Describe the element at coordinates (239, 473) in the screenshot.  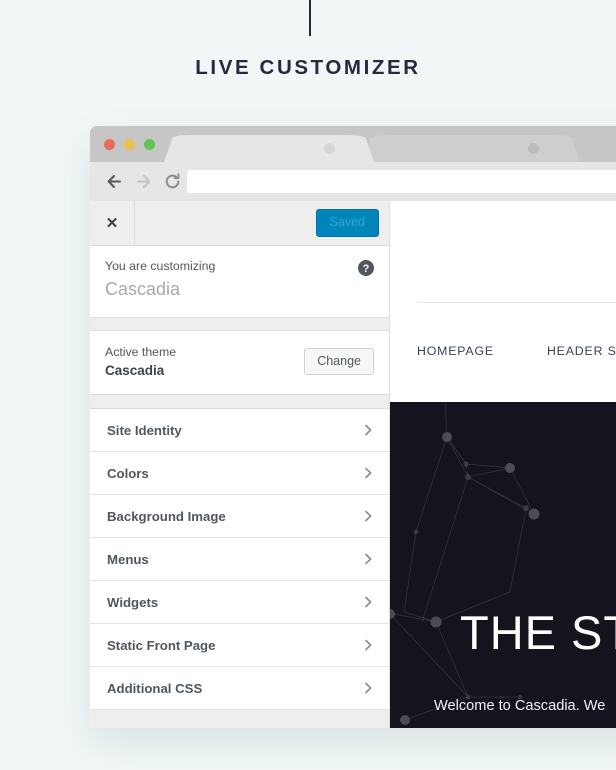
I see `section-item-colors: Colors` at that location.